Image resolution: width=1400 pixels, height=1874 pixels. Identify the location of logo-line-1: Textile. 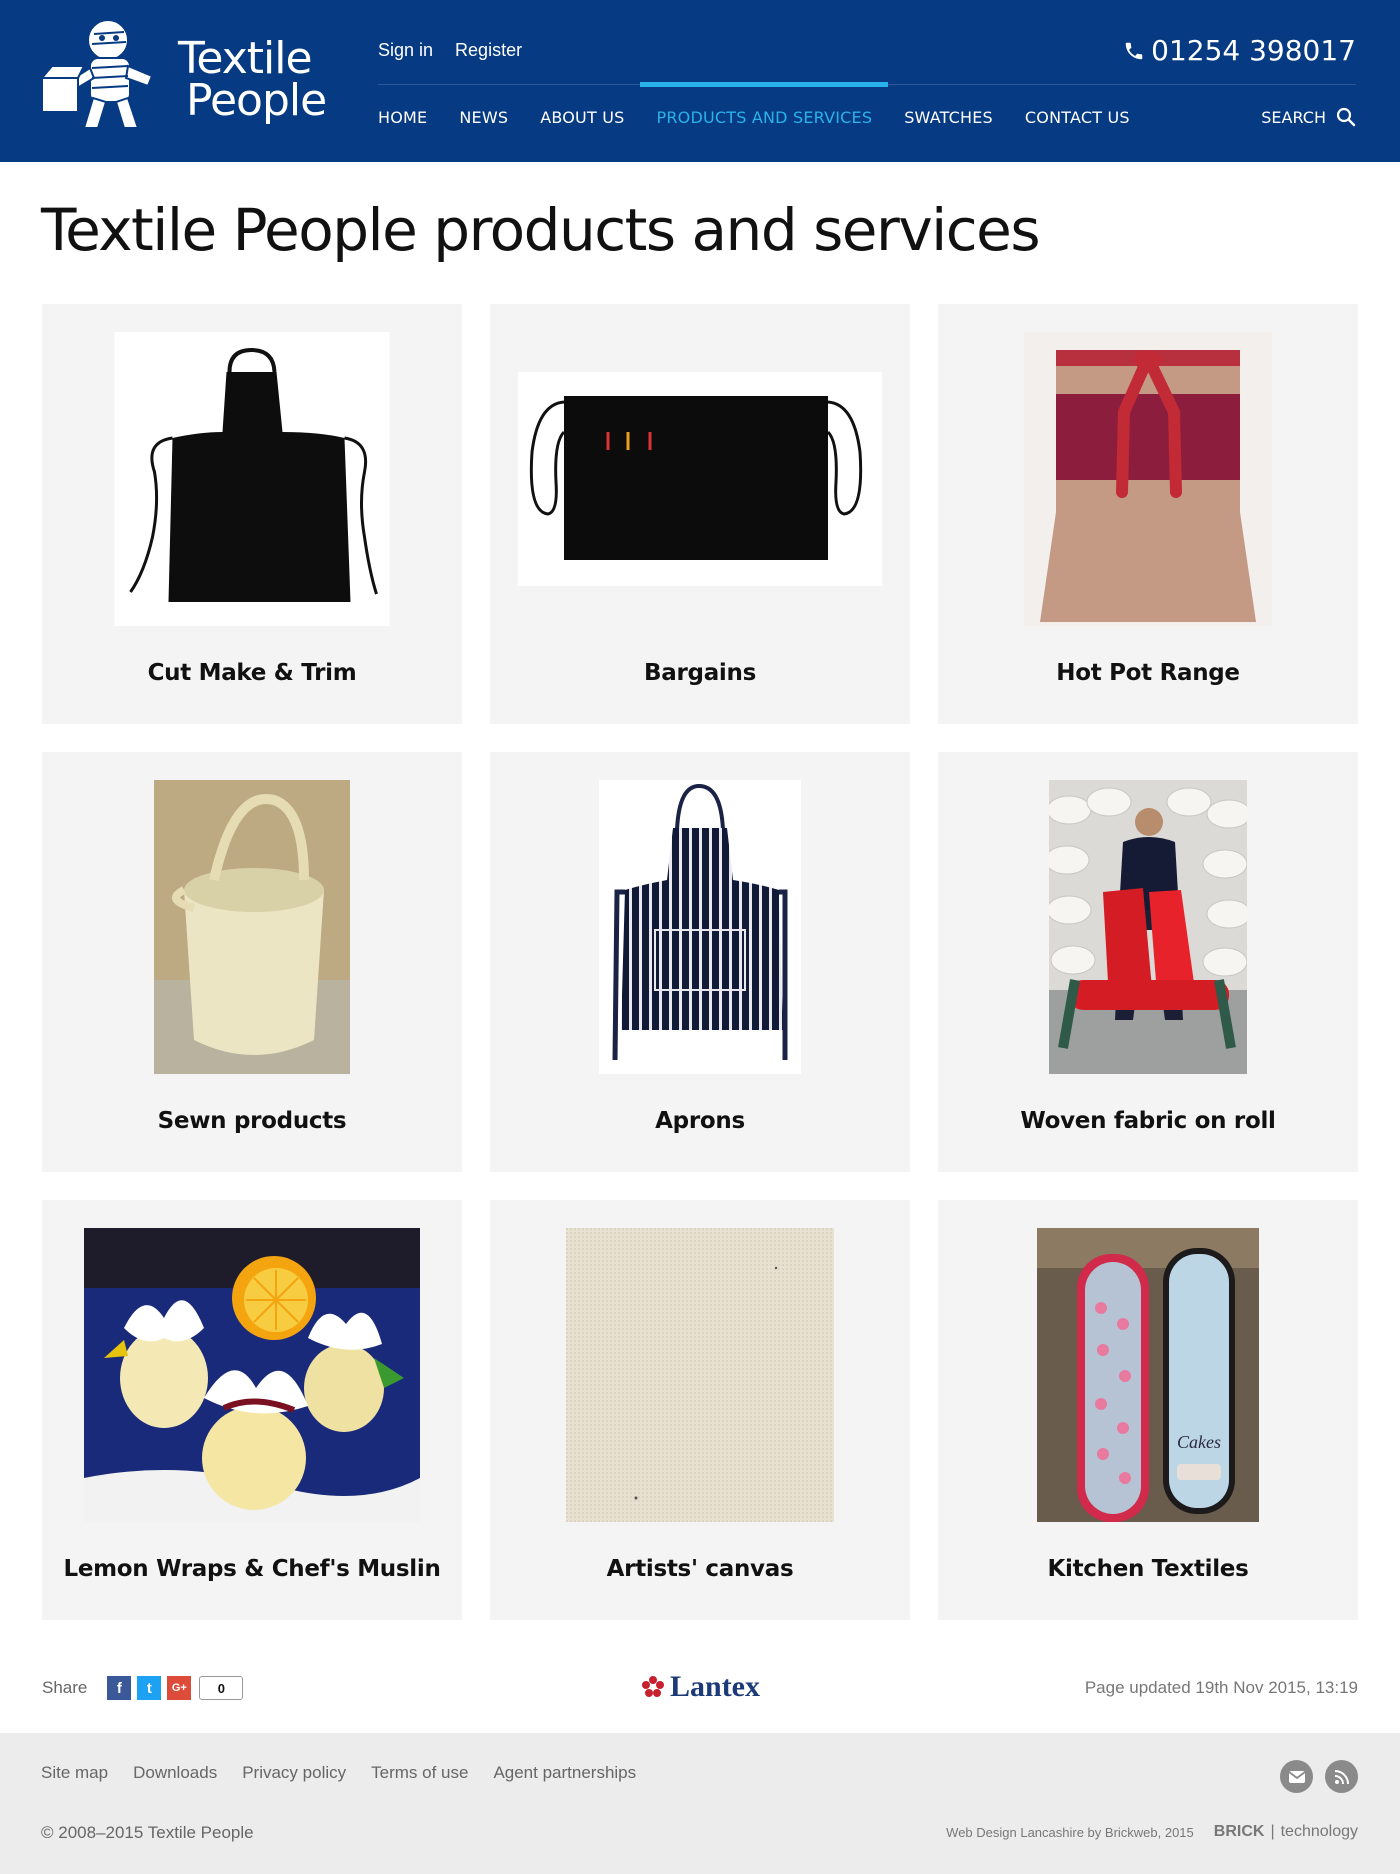
(245, 58).